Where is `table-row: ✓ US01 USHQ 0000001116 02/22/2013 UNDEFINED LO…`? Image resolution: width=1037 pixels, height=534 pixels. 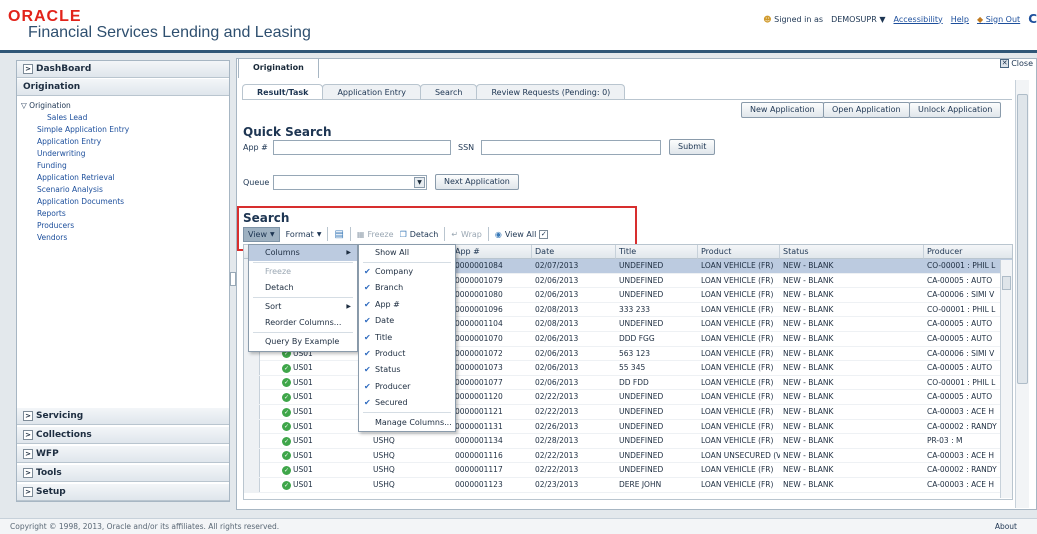 table-row: ✓ US01 USHQ 0000001116 02/22/2013 UNDEFINED LO… is located at coordinates (628, 456).